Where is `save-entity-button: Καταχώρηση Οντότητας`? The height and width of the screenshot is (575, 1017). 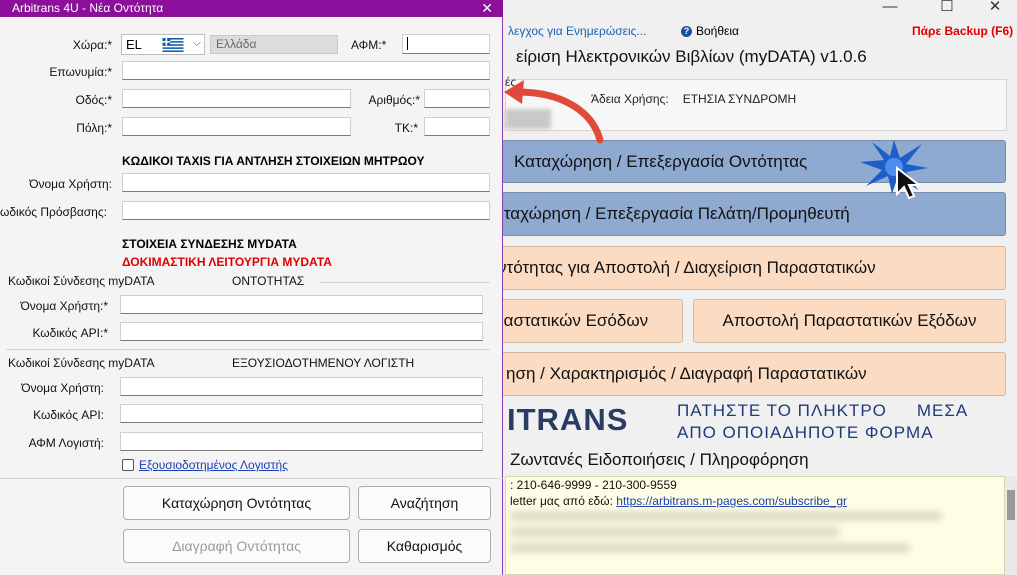 save-entity-button: Καταχώρηση Οντότητας is located at coordinates (236, 503).